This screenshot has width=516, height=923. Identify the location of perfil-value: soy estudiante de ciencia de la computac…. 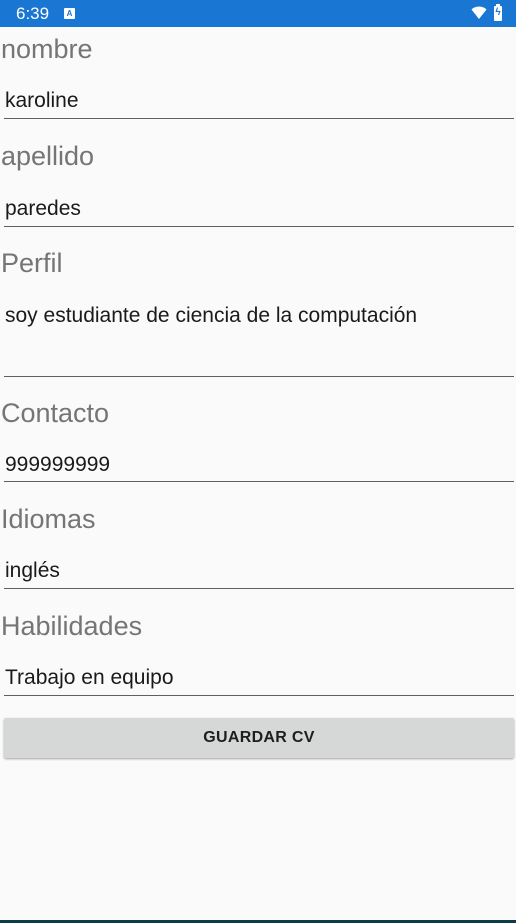
(211, 315).